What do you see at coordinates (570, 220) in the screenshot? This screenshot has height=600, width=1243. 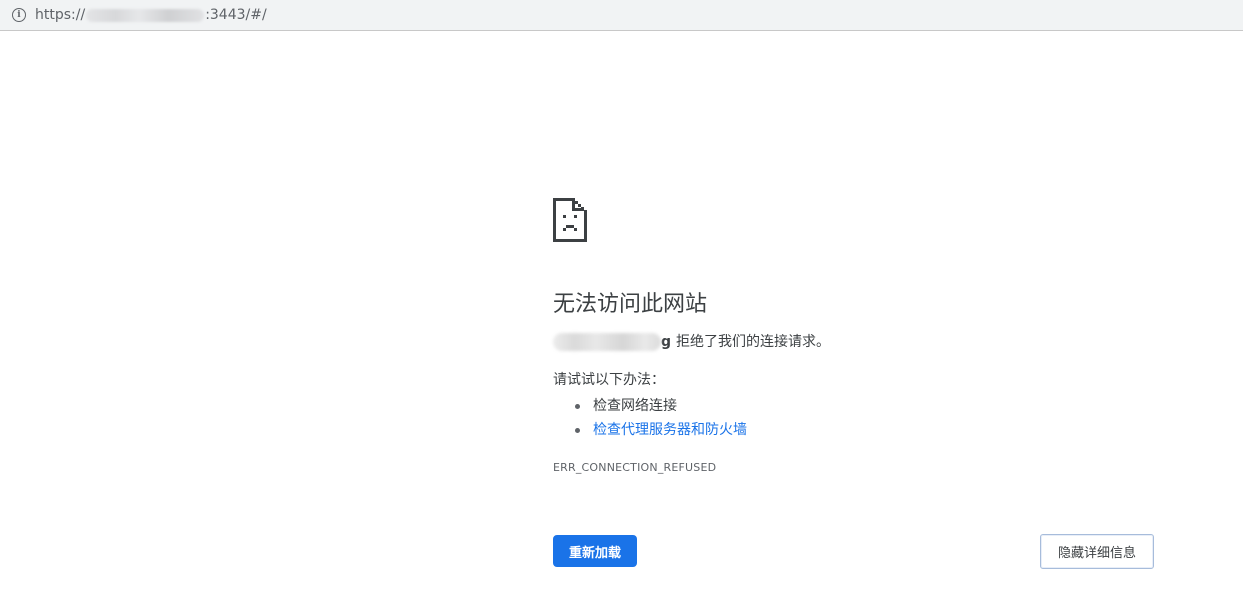 I see `sad-page-icon` at bounding box center [570, 220].